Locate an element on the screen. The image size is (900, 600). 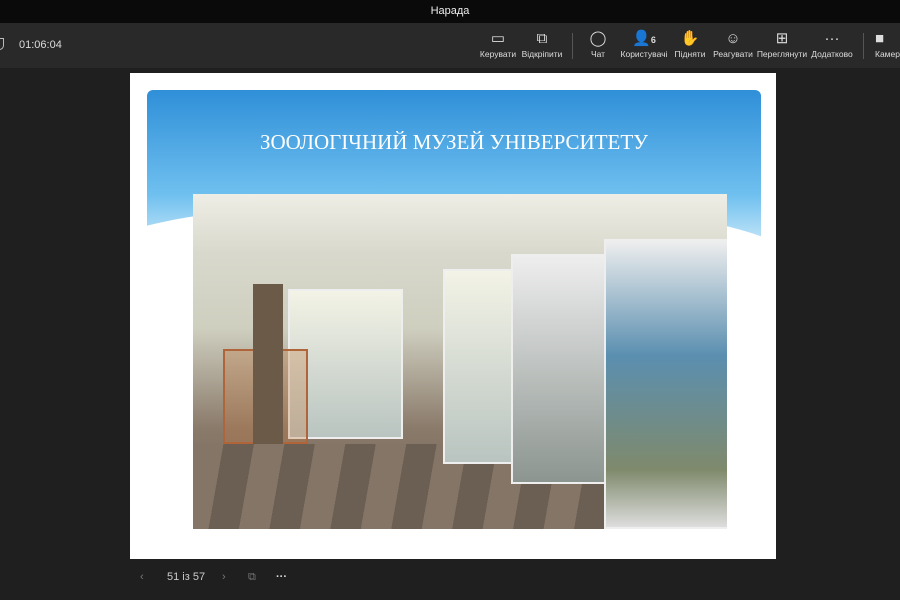
smiley-icon: ☺ is located at coordinates (733, 38).